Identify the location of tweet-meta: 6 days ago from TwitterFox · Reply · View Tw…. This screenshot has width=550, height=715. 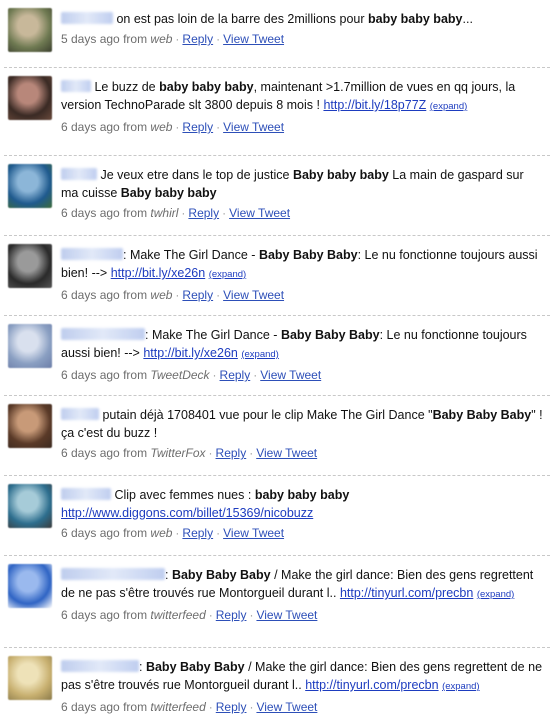
(302, 453).